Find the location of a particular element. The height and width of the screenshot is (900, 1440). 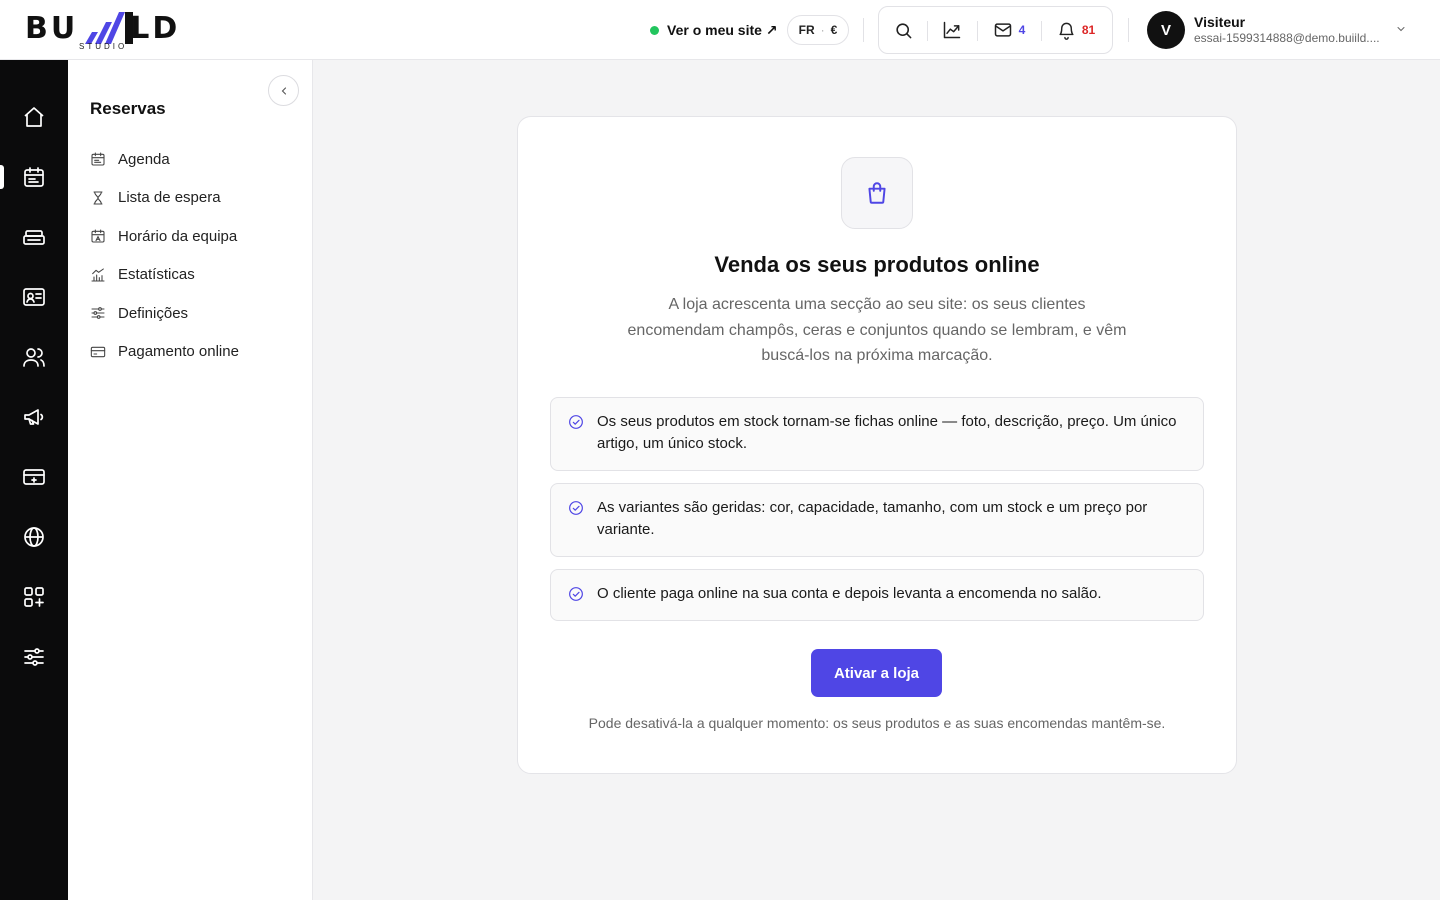

messages-button: 4 is located at coordinates (1009, 30).